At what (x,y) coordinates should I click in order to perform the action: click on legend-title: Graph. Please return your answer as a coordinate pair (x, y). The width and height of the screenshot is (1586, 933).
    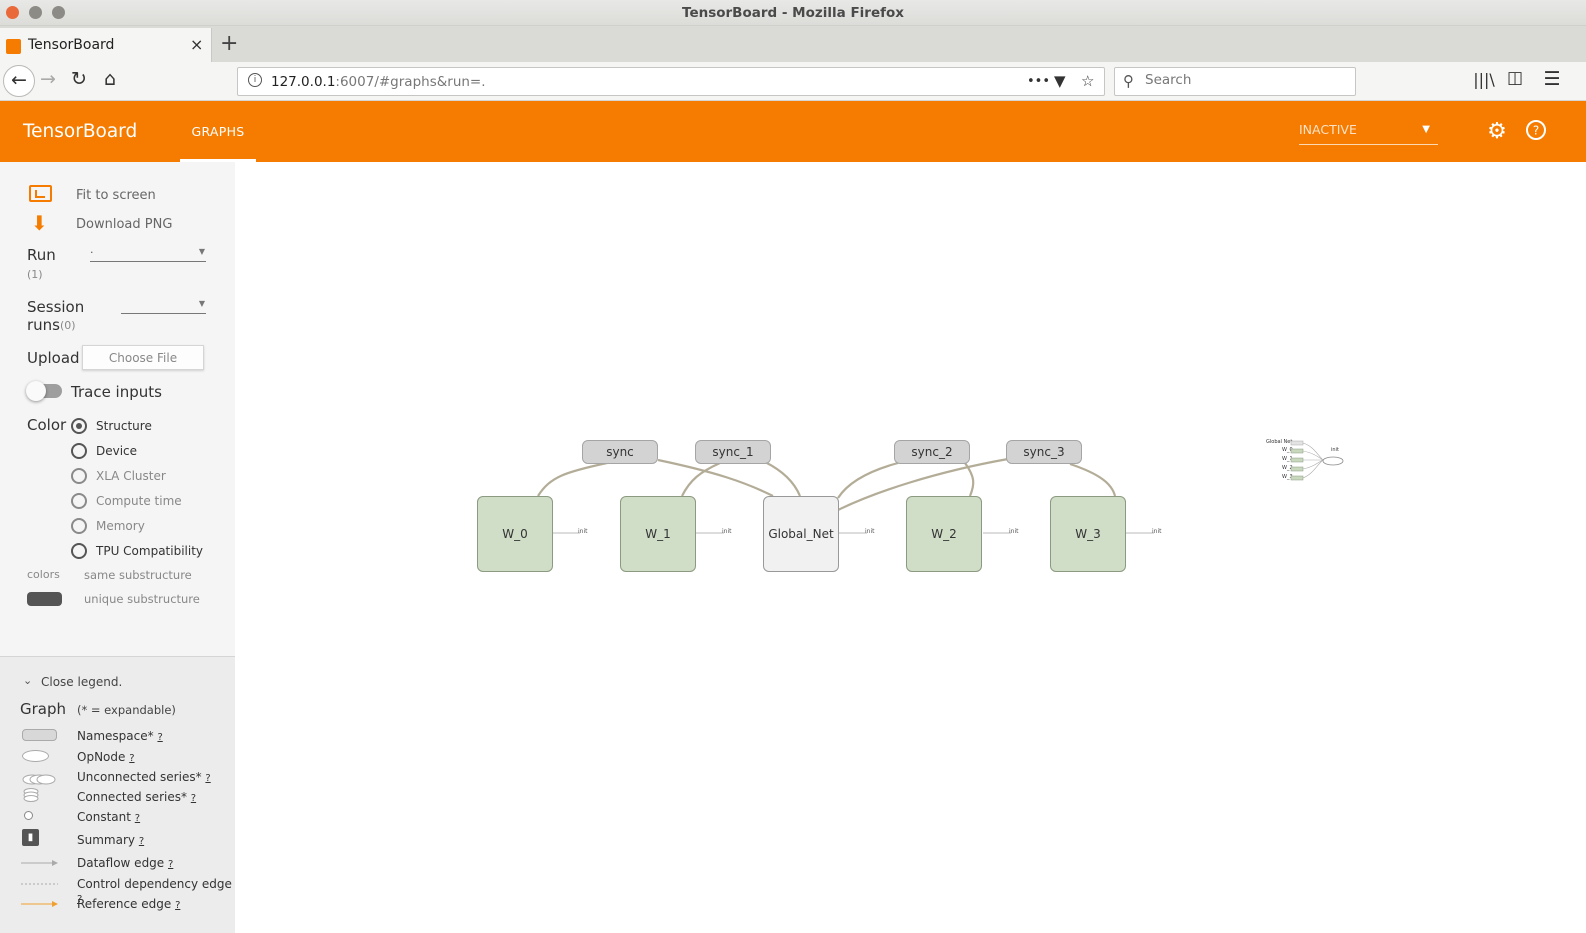
    Looking at the image, I should click on (43, 709).